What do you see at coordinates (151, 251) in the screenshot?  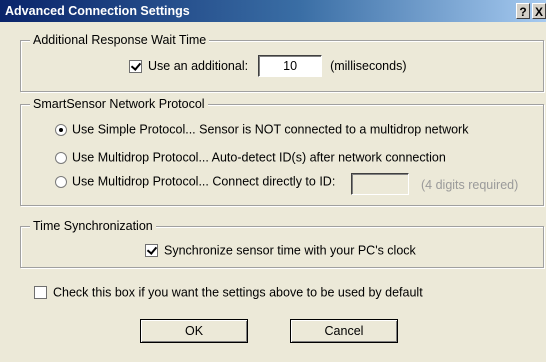 I see `sync-time-checkbox` at bounding box center [151, 251].